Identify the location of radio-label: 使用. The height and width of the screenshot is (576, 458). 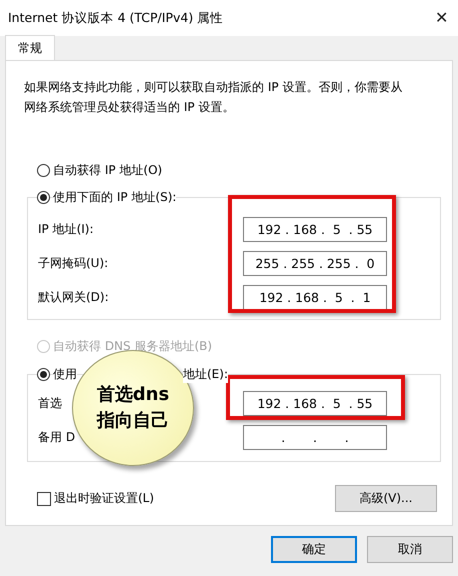
(65, 374).